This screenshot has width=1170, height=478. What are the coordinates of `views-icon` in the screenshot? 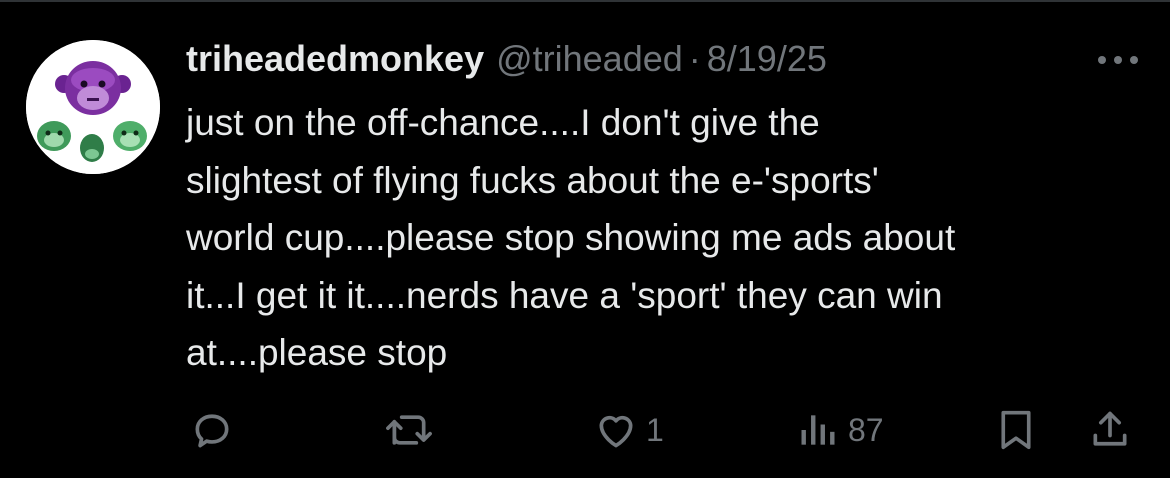 It's located at (818, 430).